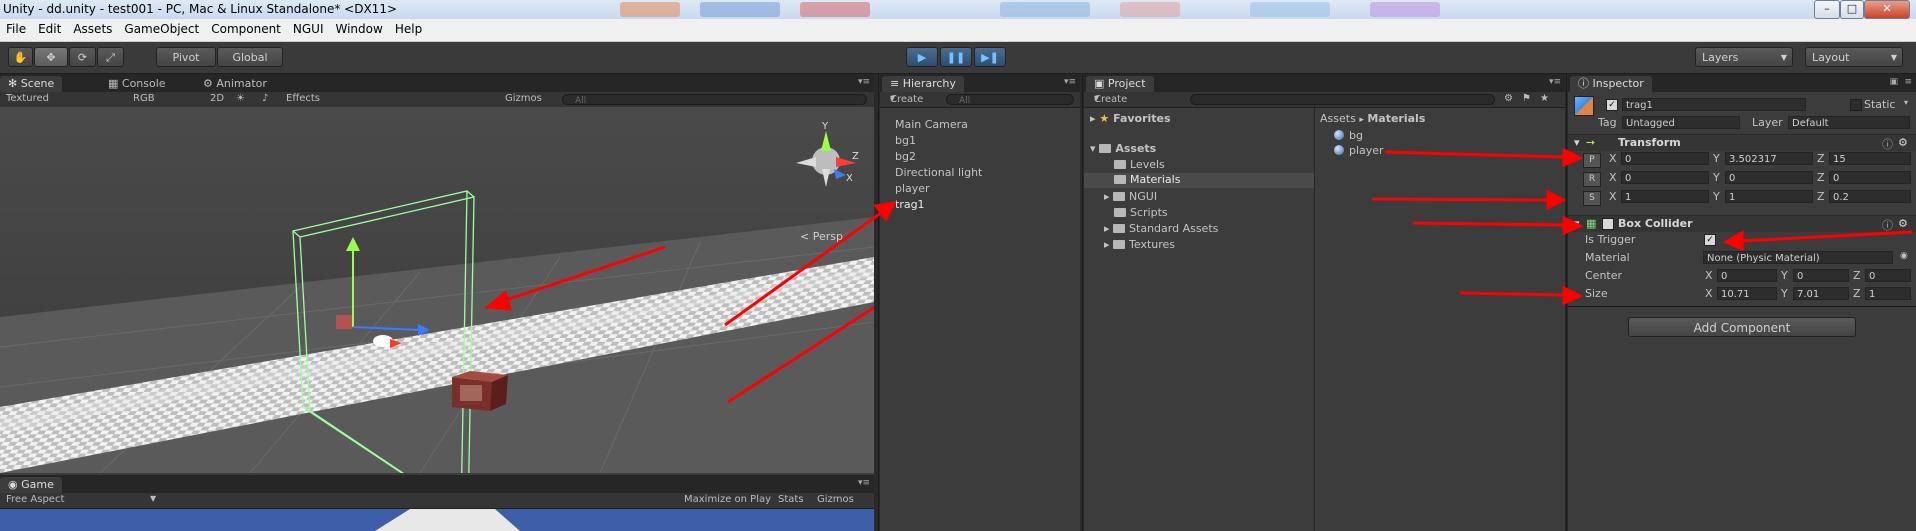 This screenshot has height=531, width=1916. Describe the element at coordinates (1747, 293) in the screenshot. I see `size-x-field: 10.71` at that location.